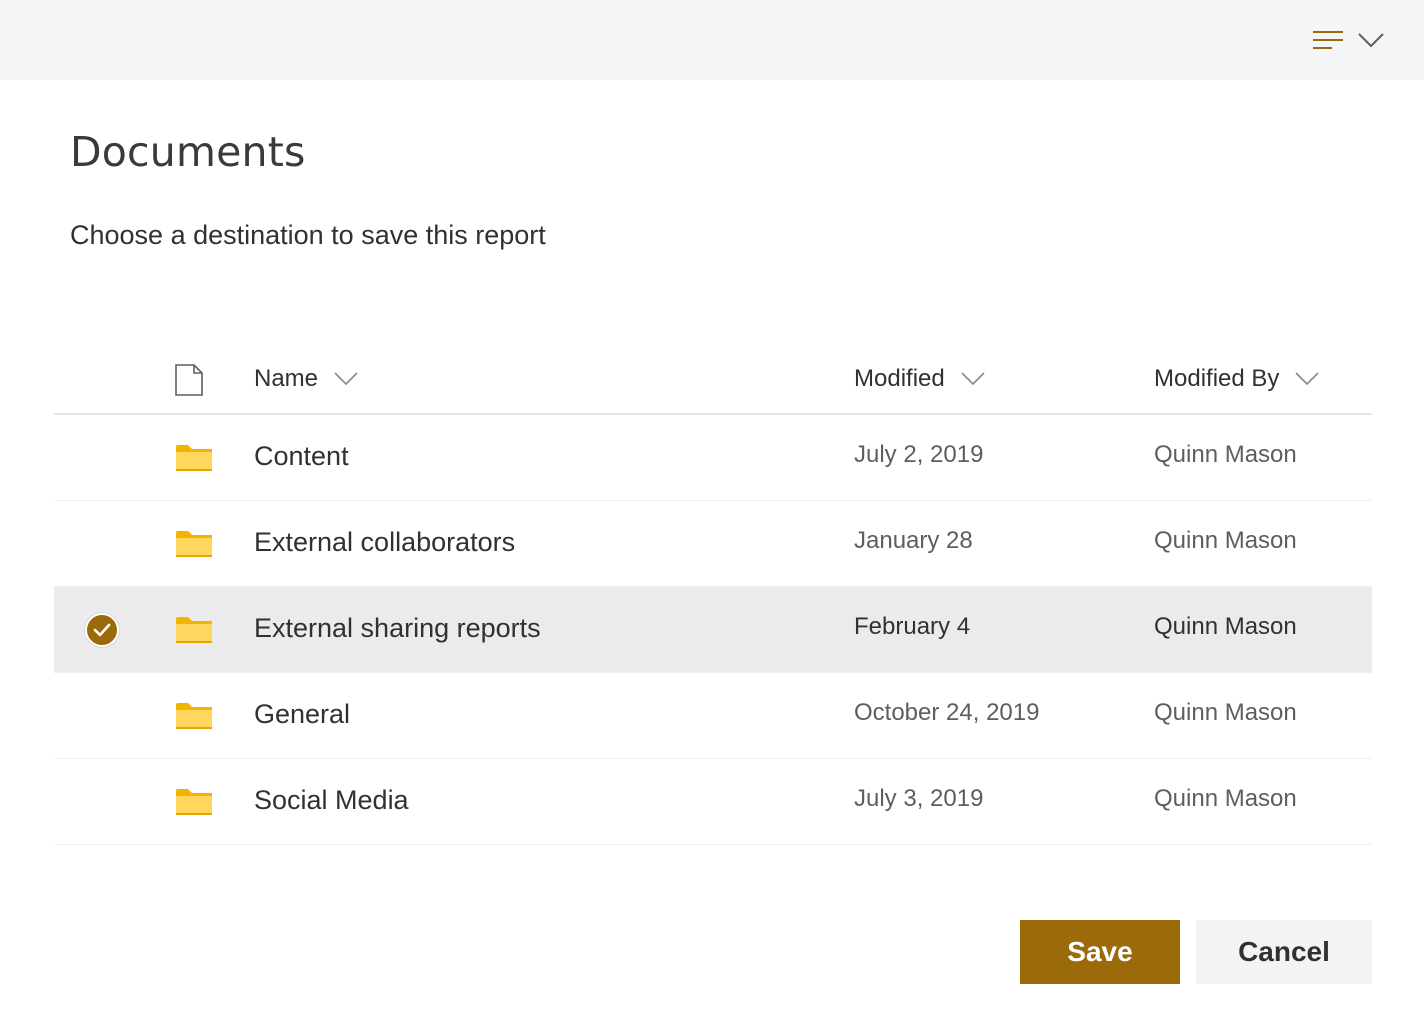 Image resolution: width=1424 pixels, height=1022 pixels. Describe the element at coordinates (913, 540) in the screenshot. I see `row-modified: January 28` at that location.